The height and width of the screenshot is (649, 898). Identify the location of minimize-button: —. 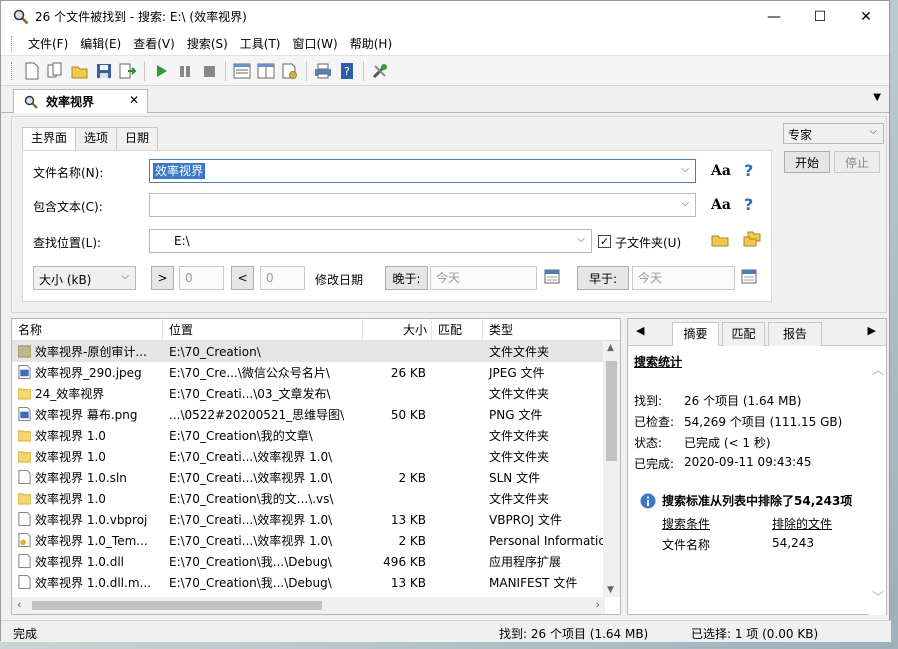
(774, 16).